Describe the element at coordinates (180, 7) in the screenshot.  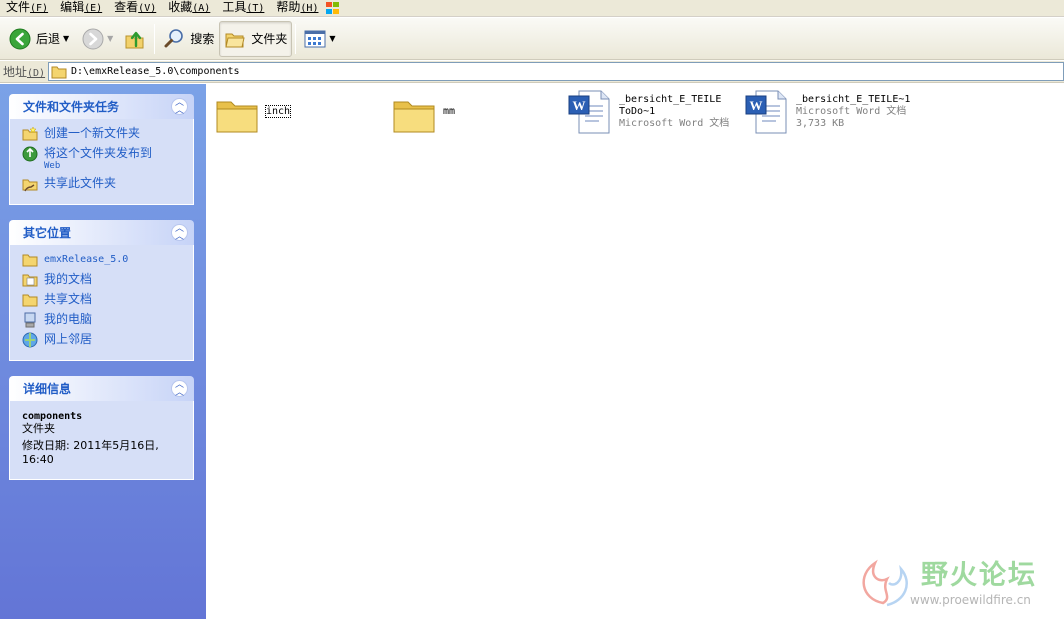
I see `menu-favorites-label: 收藏` at that location.